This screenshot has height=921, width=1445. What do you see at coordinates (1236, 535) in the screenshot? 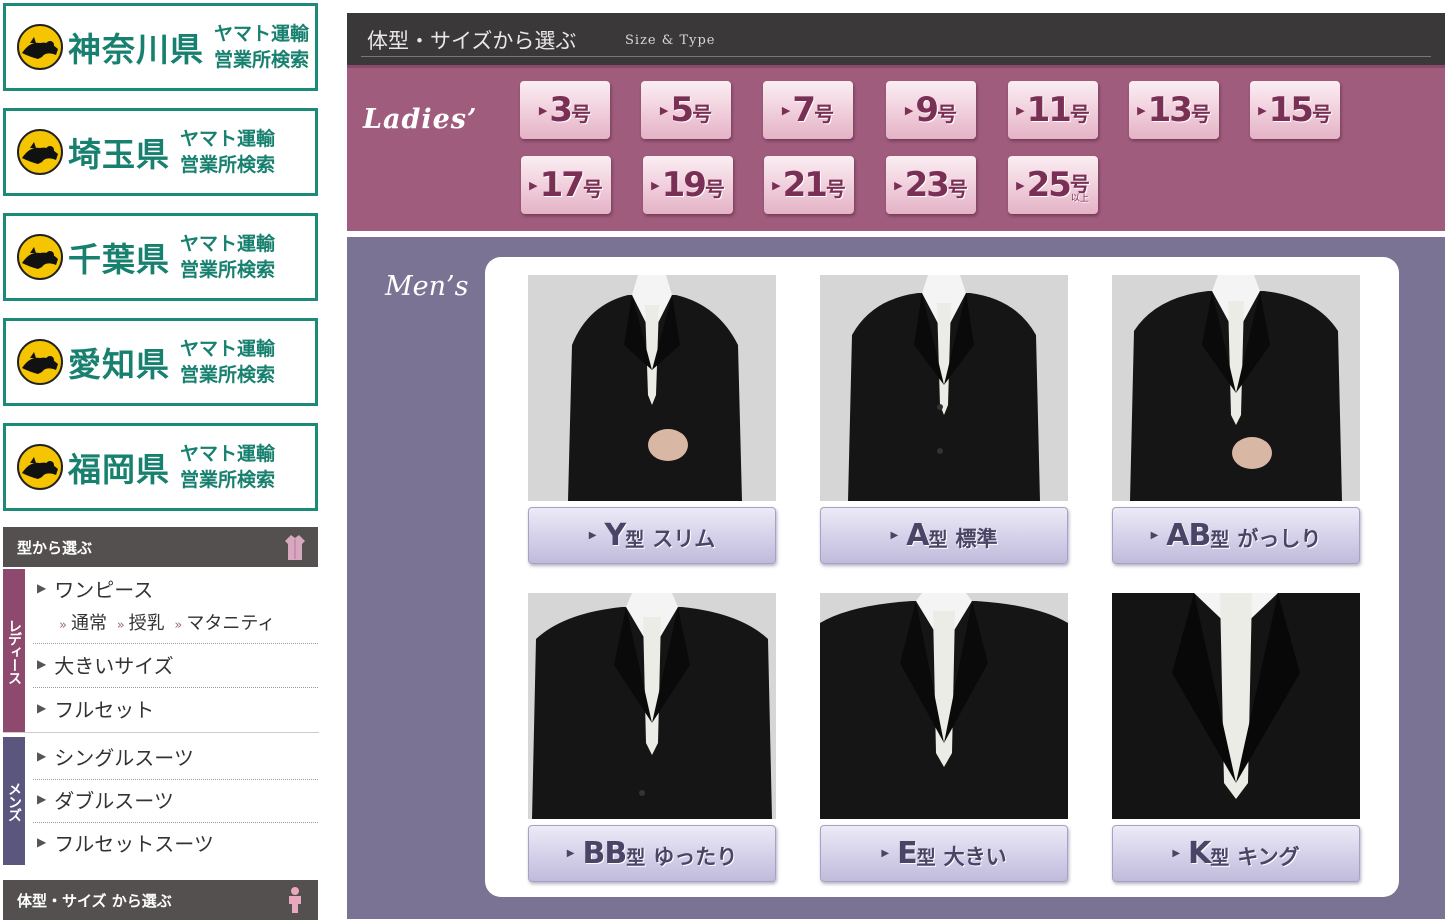
I see `suit-type-button-ab: ▶ AB 型 がっしり` at bounding box center [1236, 535].